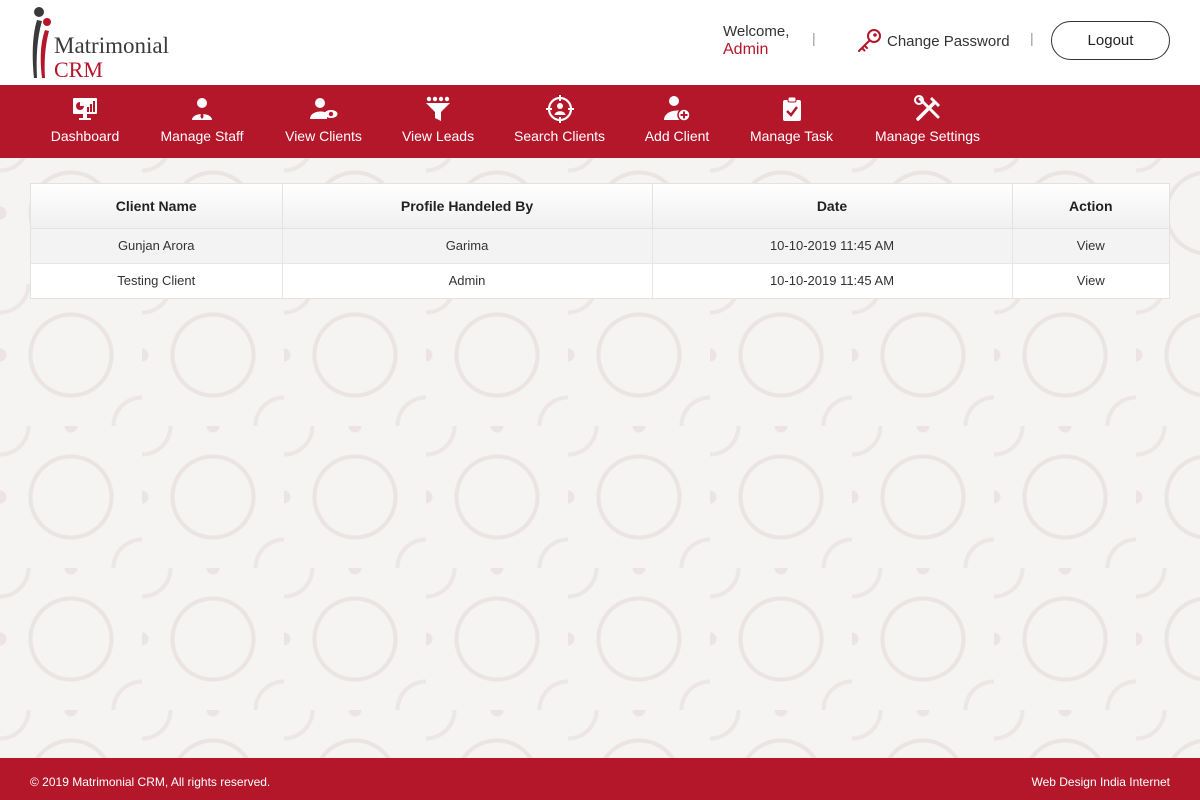 The image size is (1200, 800). What do you see at coordinates (438, 109) in the screenshot?
I see `funnel-icon` at bounding box center [438, 109].